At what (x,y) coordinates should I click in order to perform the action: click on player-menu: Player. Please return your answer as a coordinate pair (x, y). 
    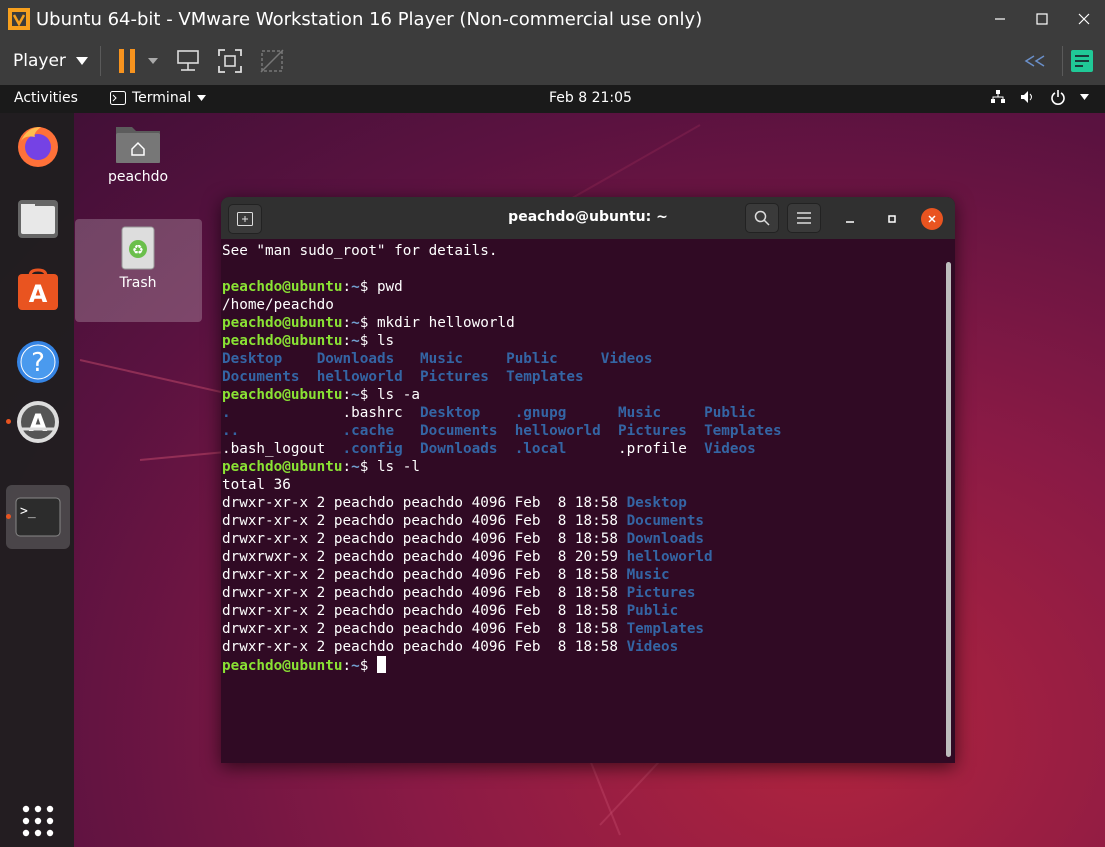
    Looking at the image, I should click on (50, 61).